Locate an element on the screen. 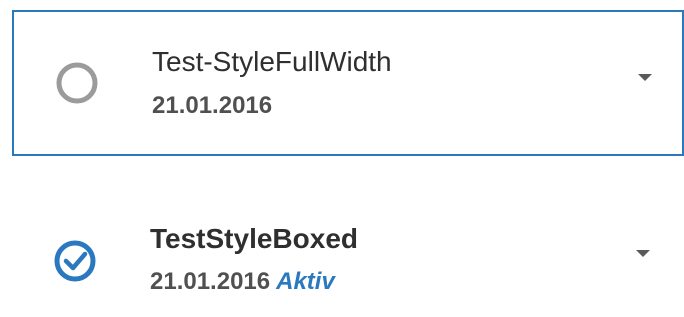 The image size is (684, 317). item-date: 21.01.2016 Aktiv is located at coordinates (242, 282).